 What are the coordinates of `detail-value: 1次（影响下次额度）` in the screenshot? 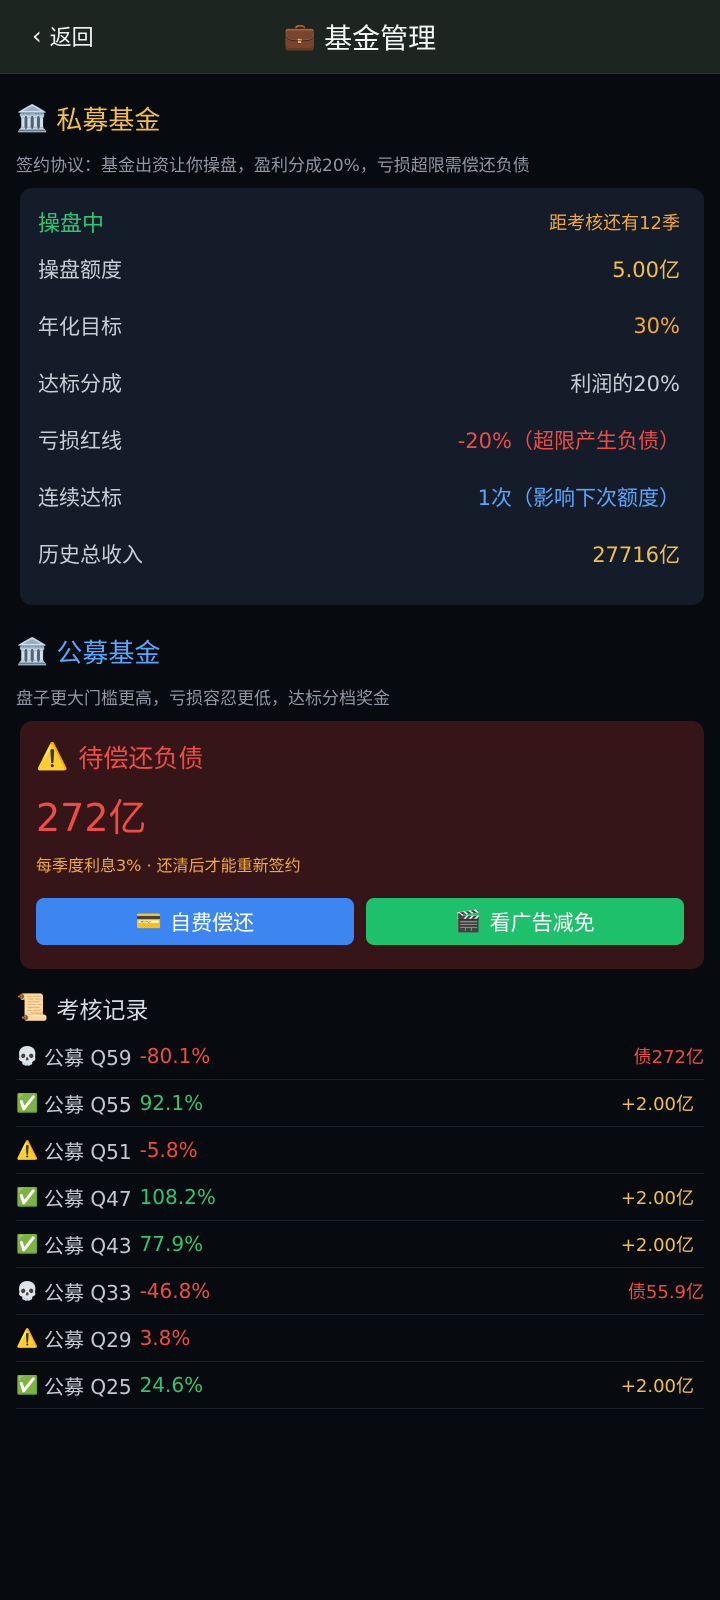 It's located at (578, 497).